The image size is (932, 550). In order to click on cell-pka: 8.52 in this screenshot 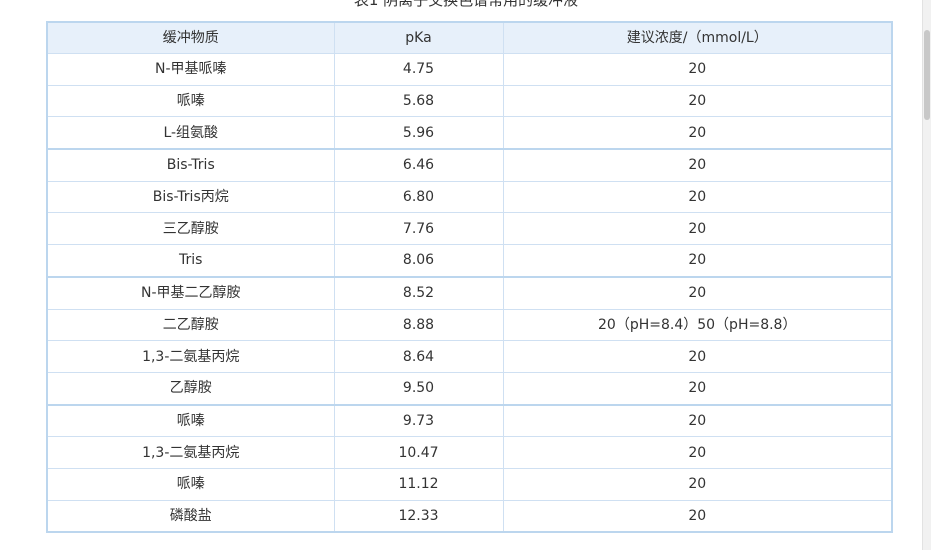, I will do `click(418, 292)`.